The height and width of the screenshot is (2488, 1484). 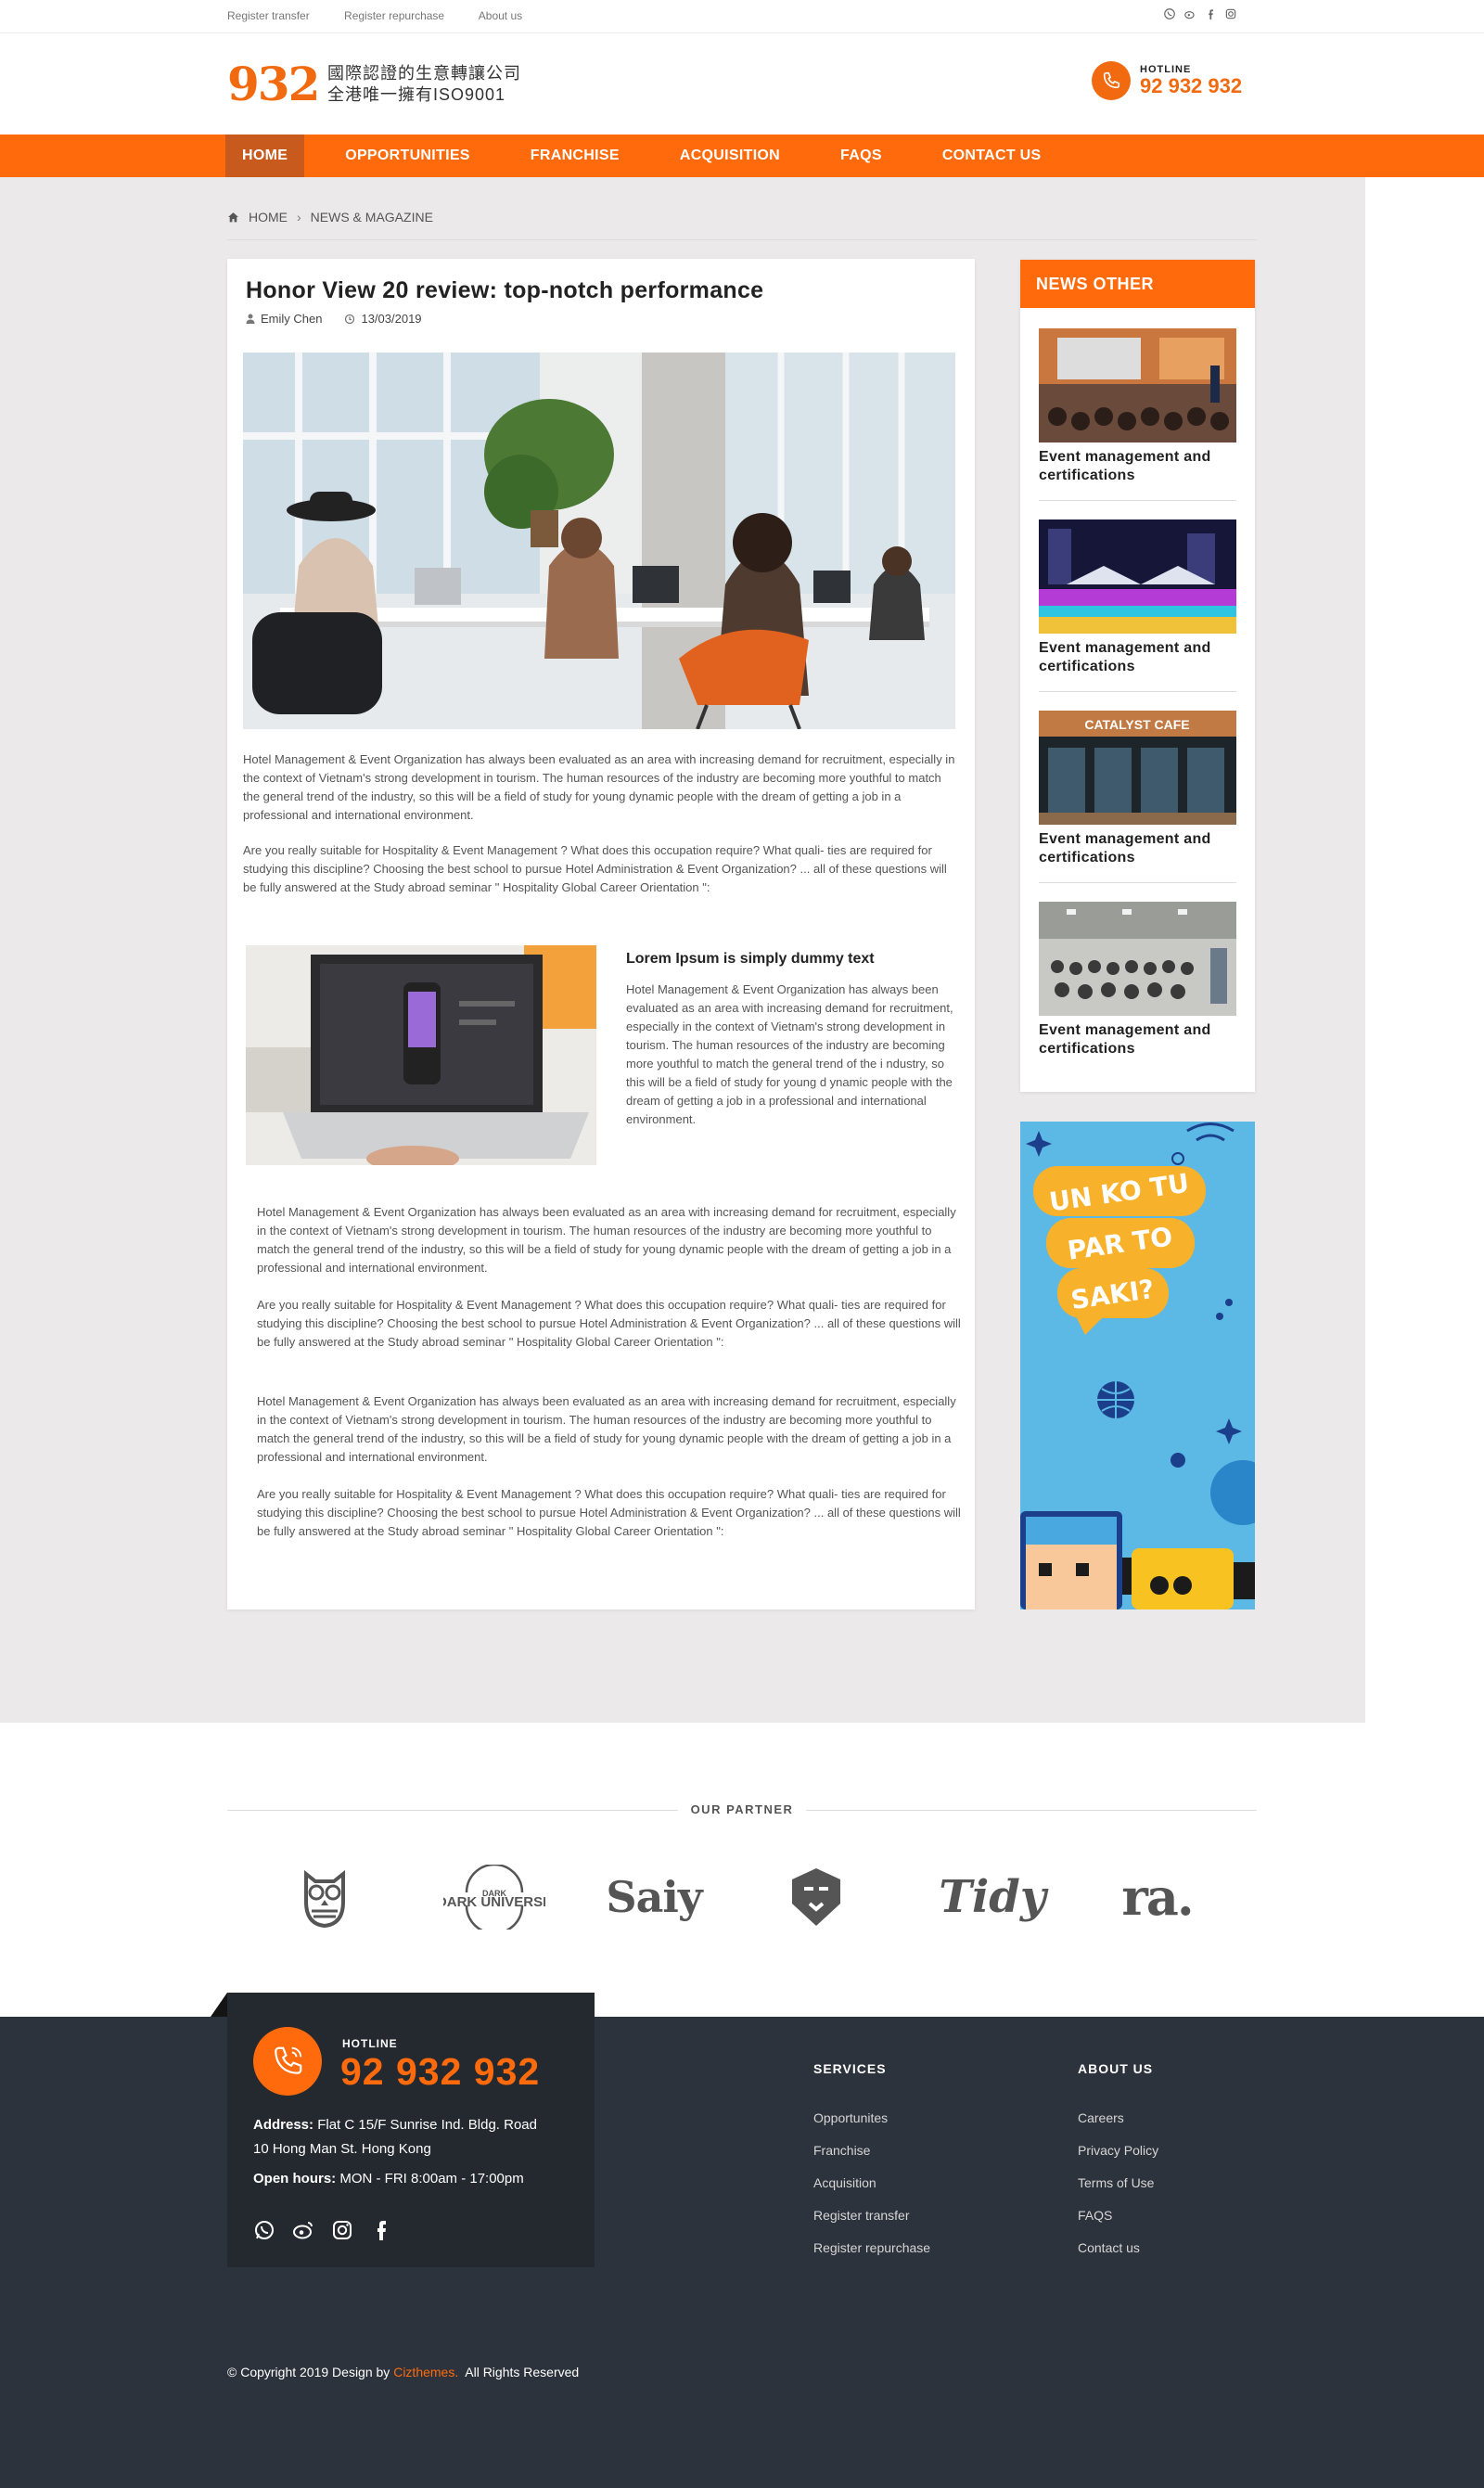 What do you see at coordinates (273, 84) in the screenshot?
I see `logo-number: 932` at bounding box center [273, 84].